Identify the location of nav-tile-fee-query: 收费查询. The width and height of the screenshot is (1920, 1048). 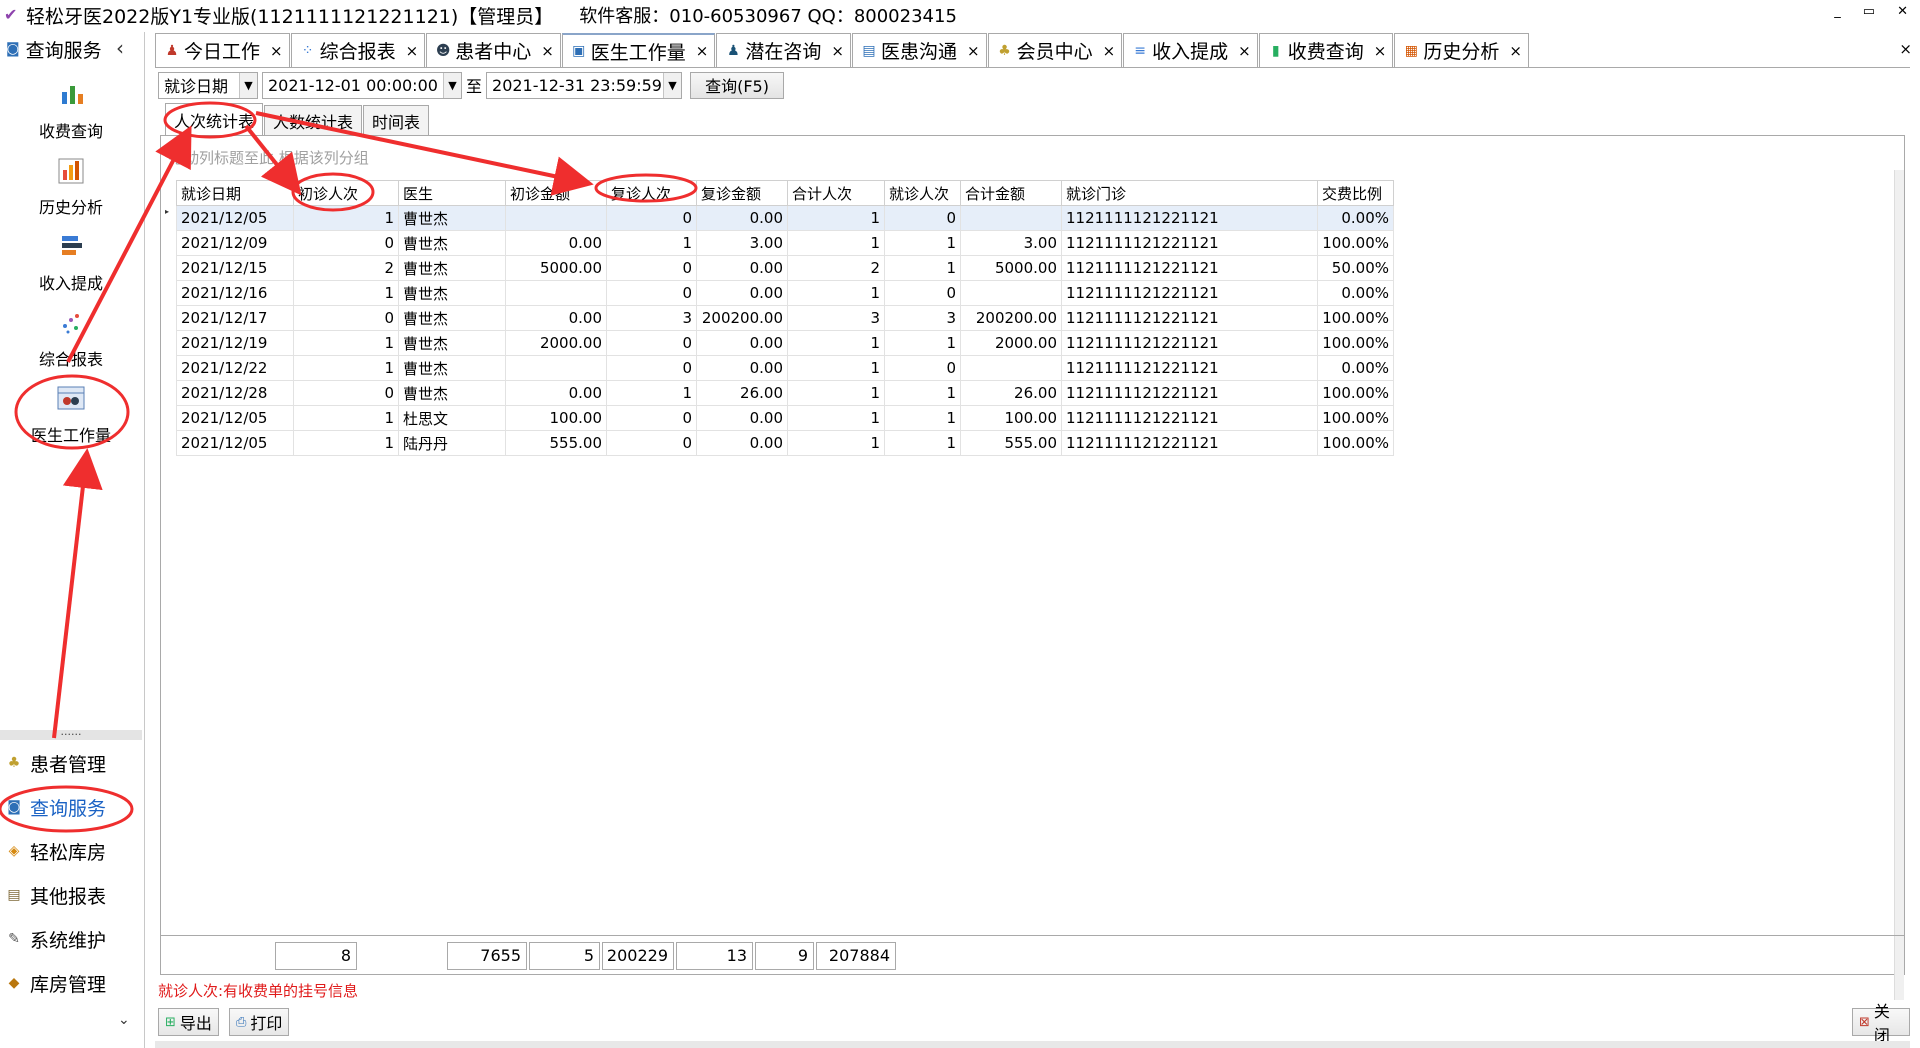
(71, 118).